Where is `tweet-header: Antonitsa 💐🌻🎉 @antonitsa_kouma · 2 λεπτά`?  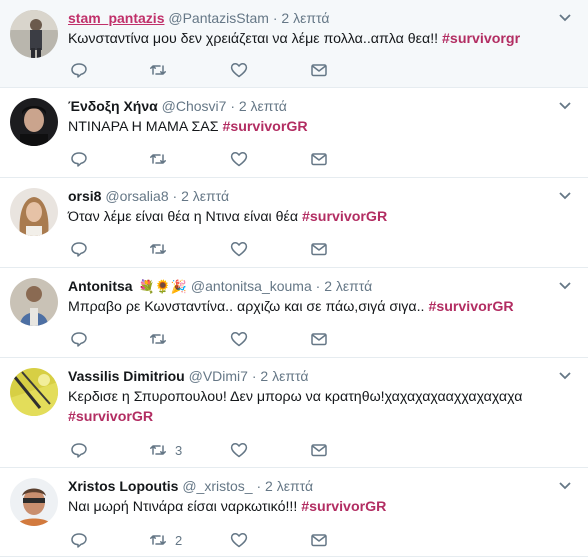 tweet-header: Antonitsa 💐🌻🎉 @antonitsa_kouma · 2 λεπτά is located at coordinates (308, 286).